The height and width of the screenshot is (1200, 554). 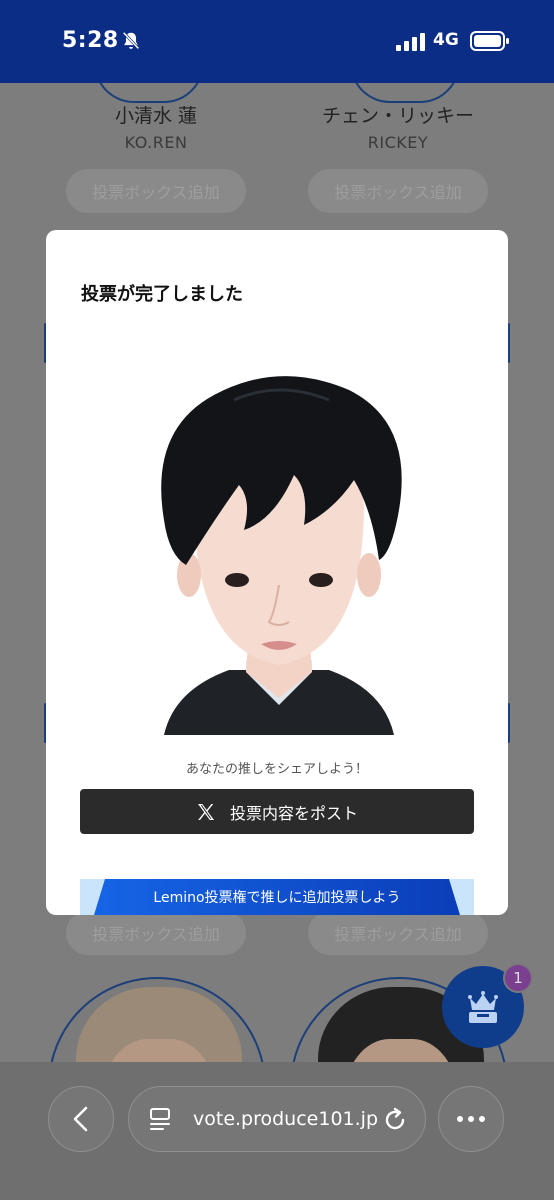 What do you see at coordinates (156, 142) in the screenshot?
I see `member-romaji: KO.REN` at bounding box center [156, 142].